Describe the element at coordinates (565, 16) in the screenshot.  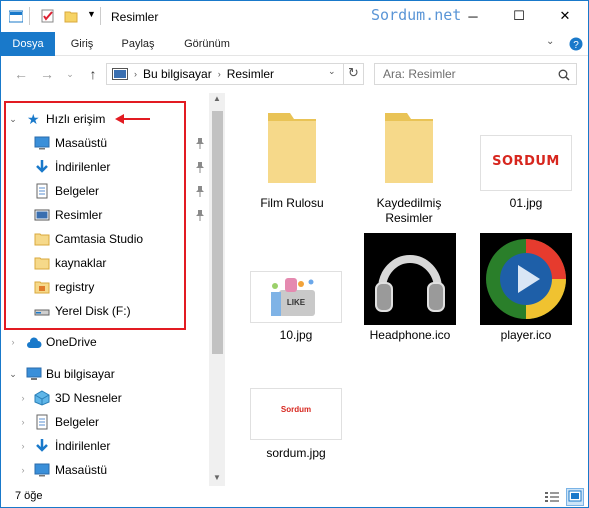
I see `close-button: ✕` at that location.